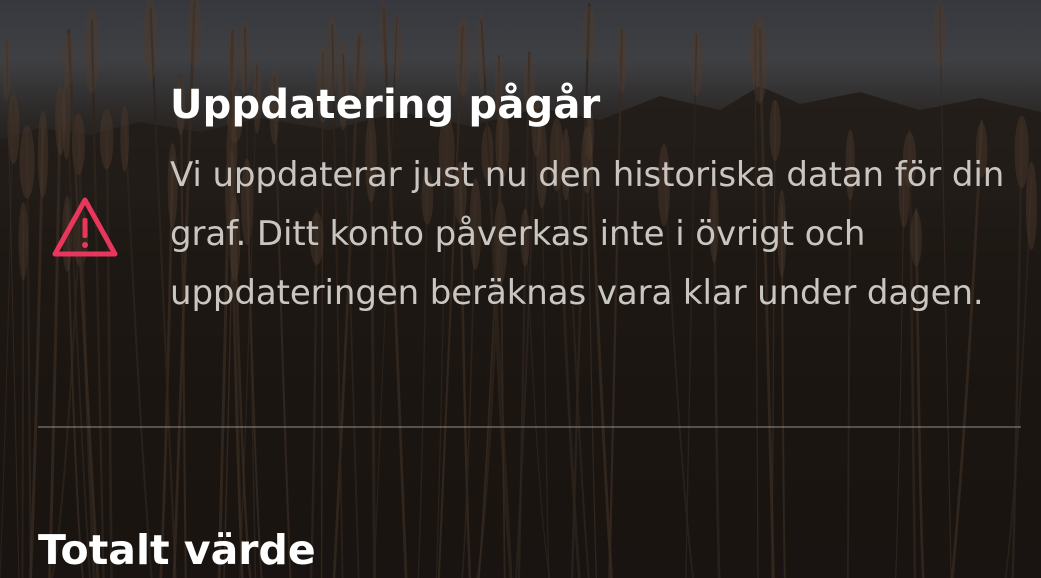  I want to click on divider, so click(529, 427).